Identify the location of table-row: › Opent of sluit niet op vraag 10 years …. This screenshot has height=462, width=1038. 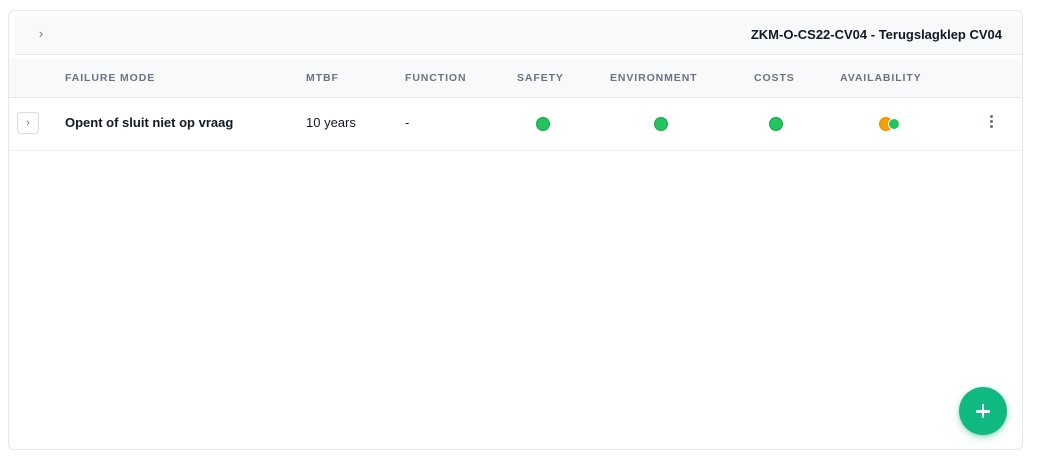
(515, 124).